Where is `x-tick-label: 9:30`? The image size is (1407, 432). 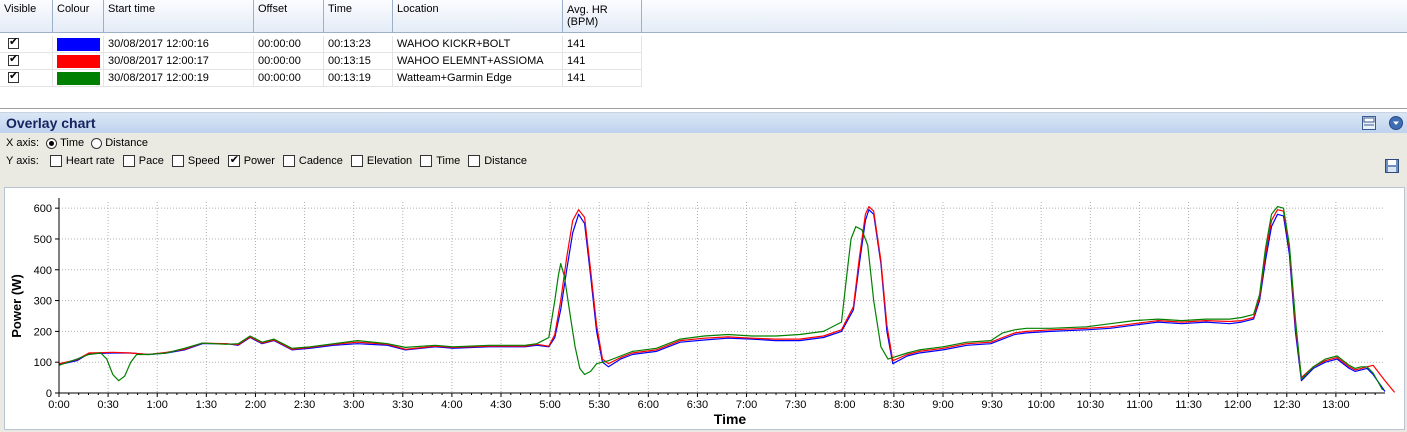
x-tick-label: 9:30 is located at coordinates (991, 405).